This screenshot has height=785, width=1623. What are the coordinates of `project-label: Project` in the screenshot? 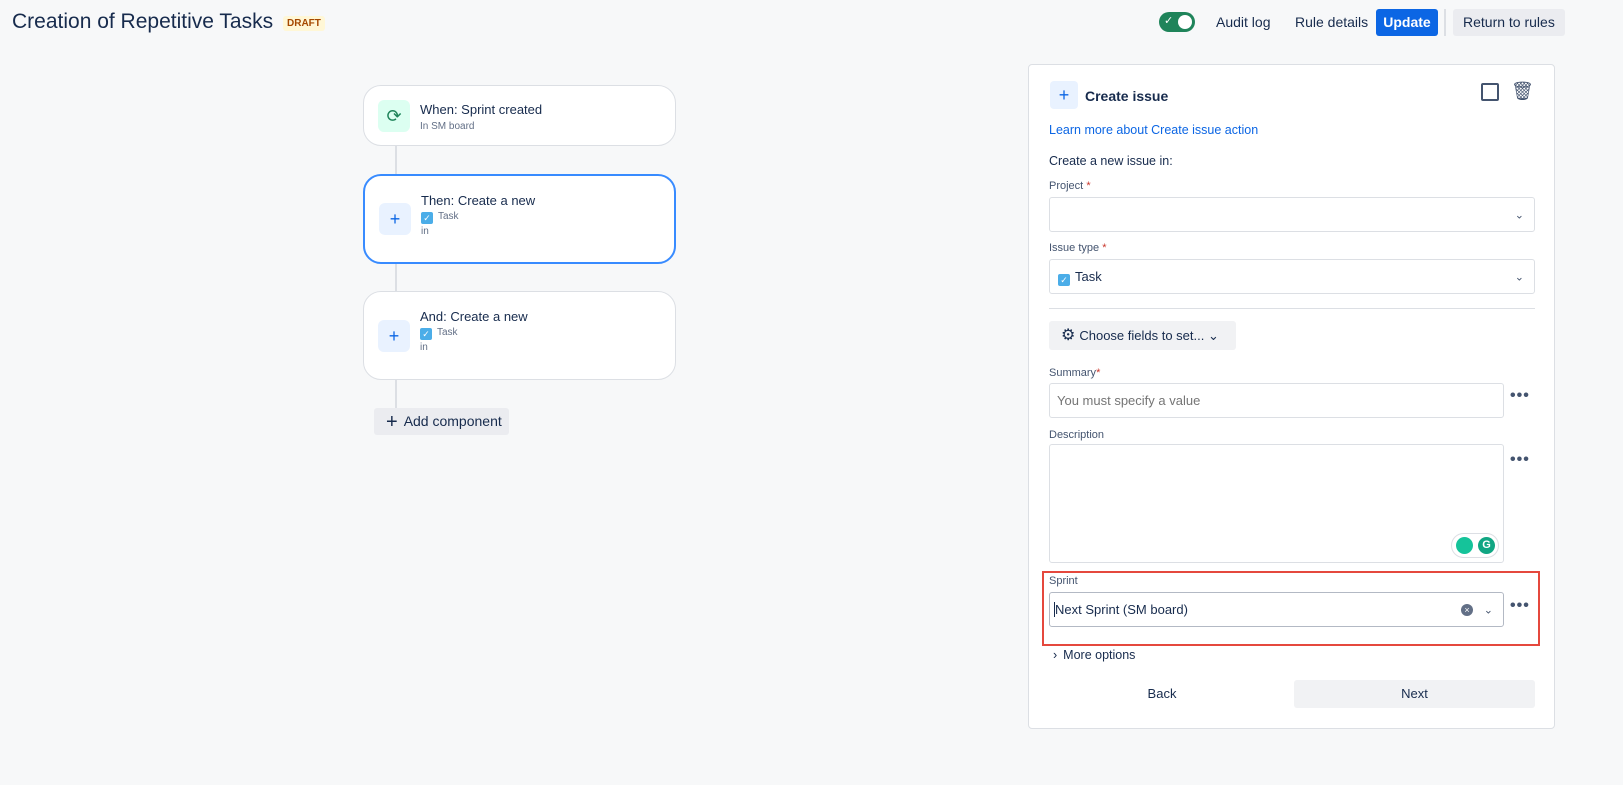 It's located at (1066, 186).